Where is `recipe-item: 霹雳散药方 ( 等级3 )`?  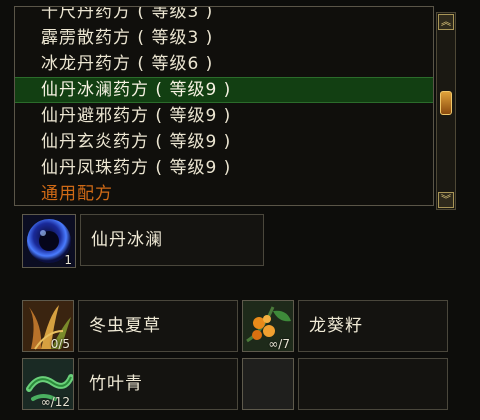
recipe-item: 霹雳散药方 ( 等级3 ) is located at coordinates (224, 38).